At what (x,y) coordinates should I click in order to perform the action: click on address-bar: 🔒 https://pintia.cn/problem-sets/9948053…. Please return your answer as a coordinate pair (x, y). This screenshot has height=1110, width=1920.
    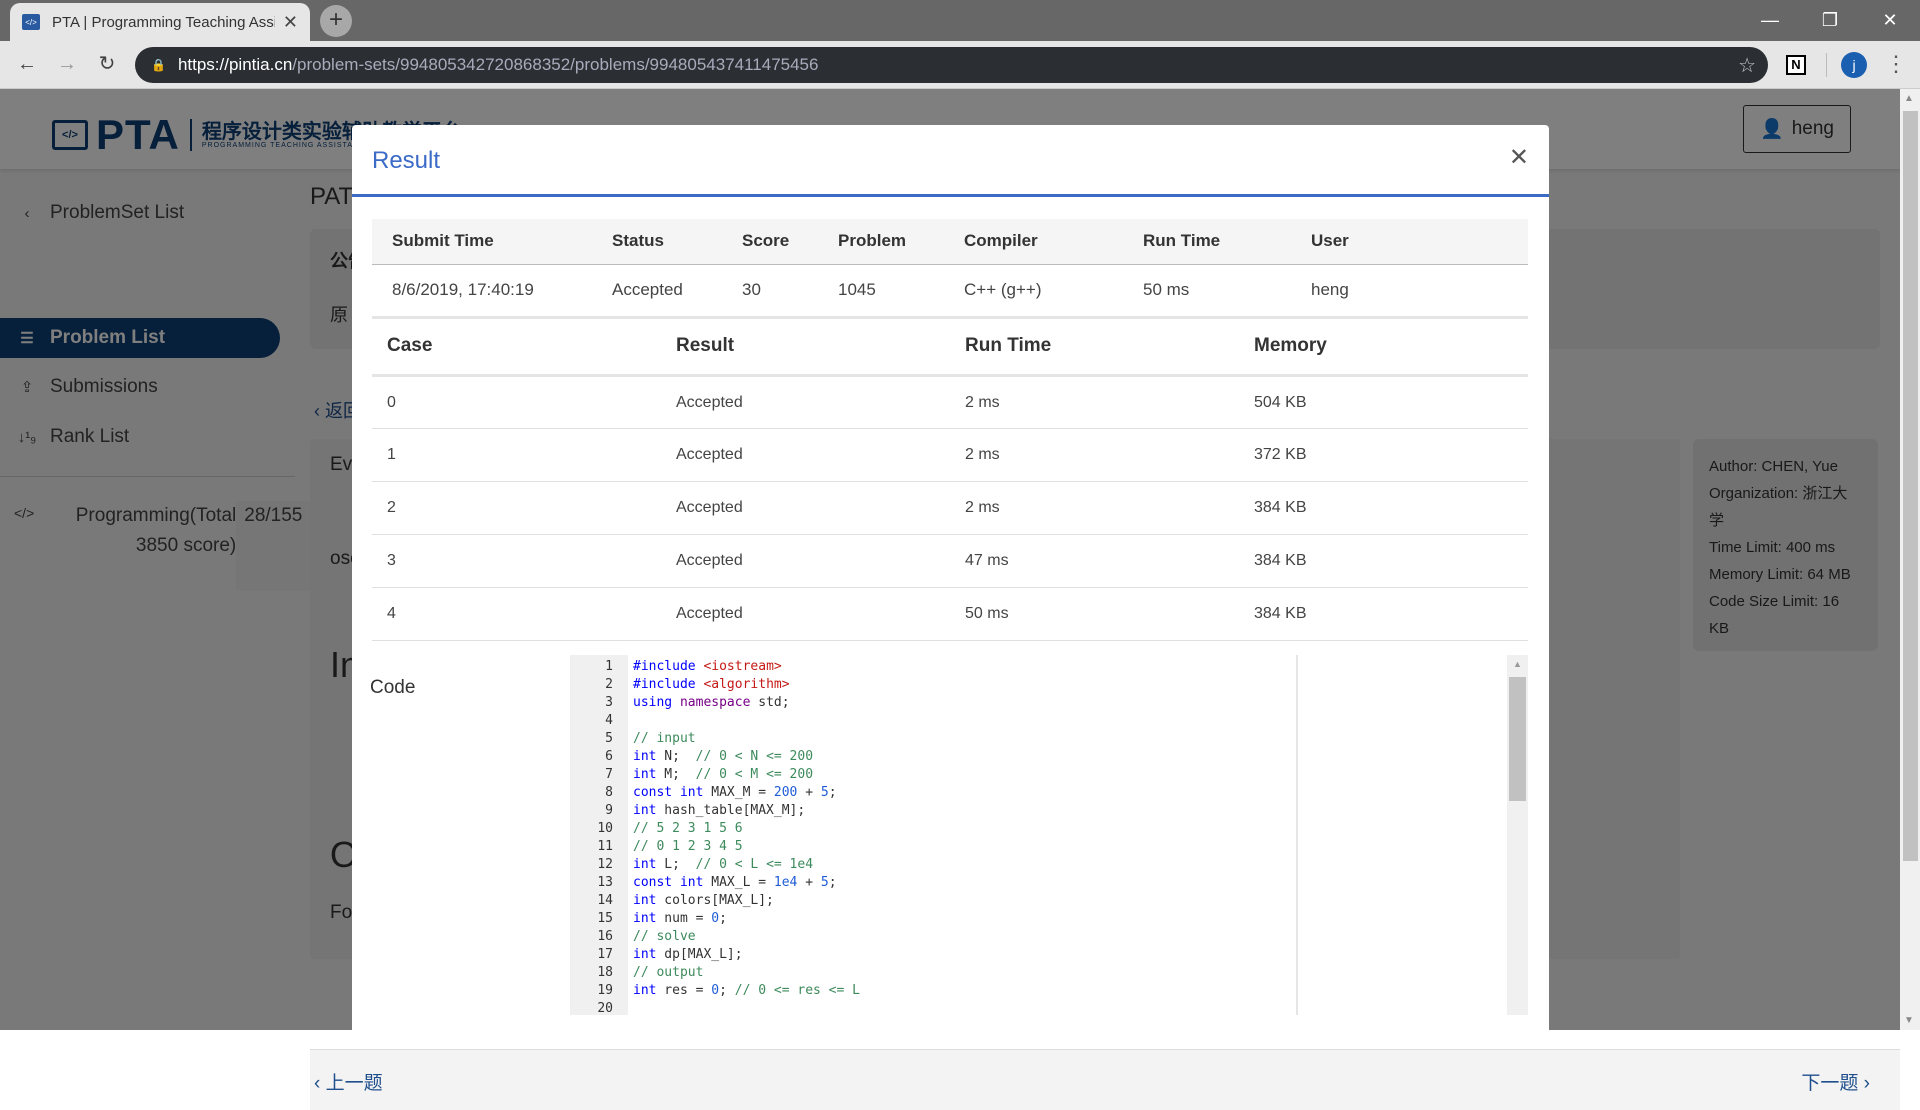
    Looking at the image, I should click on (951, 65).